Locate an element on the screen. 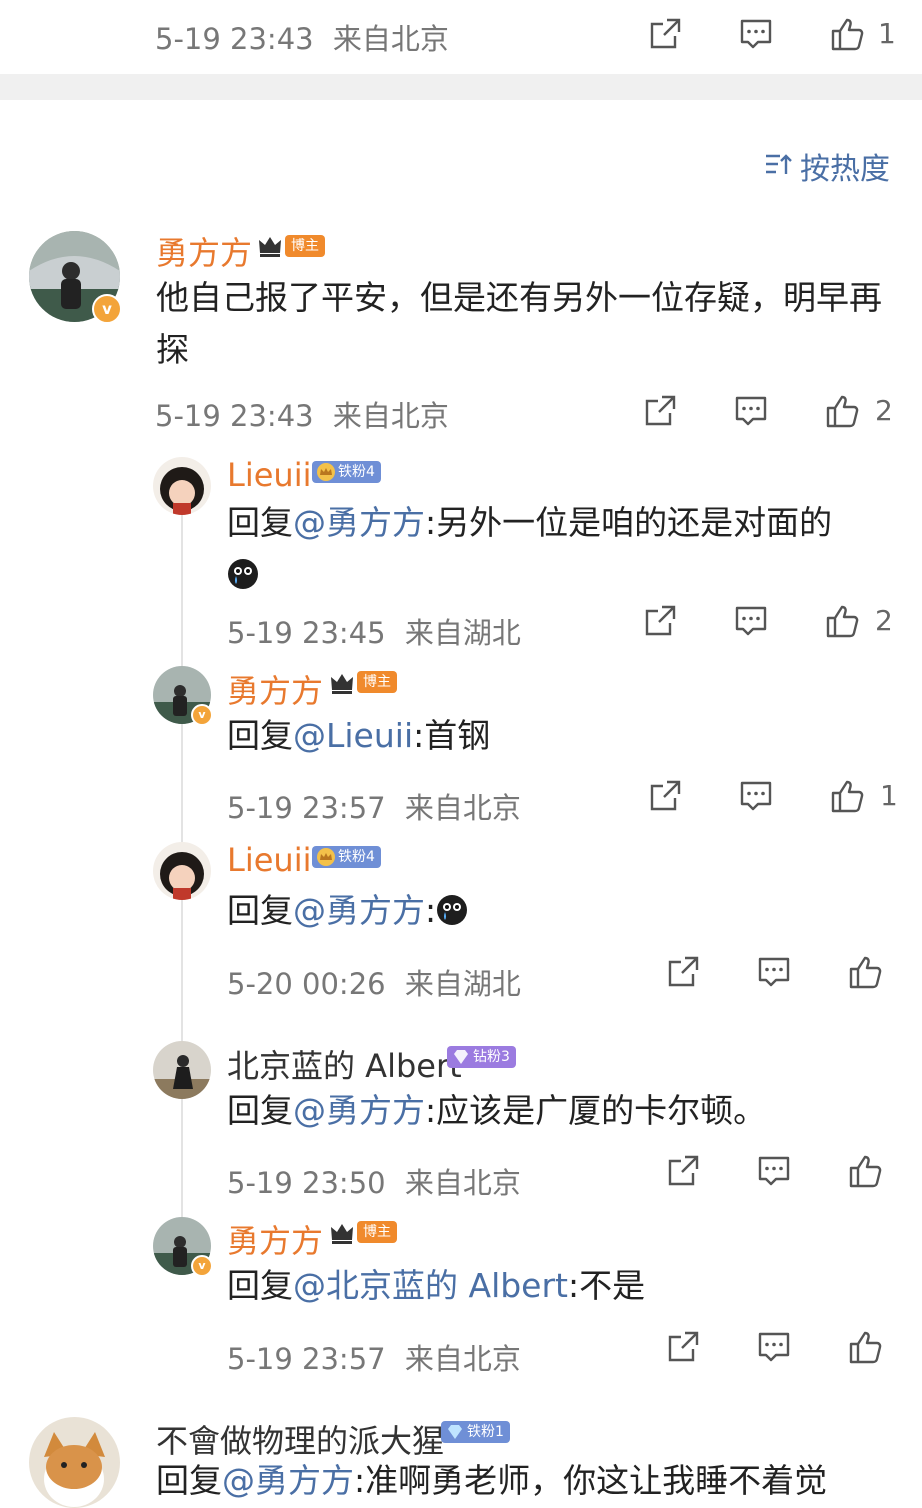 Image resolution: width=922 pixels, height=1508 pixels. reply-text: 回复@勇方方:准啊勇老师，你这让我睡不着觉 is located at coordinates (526, 1481).